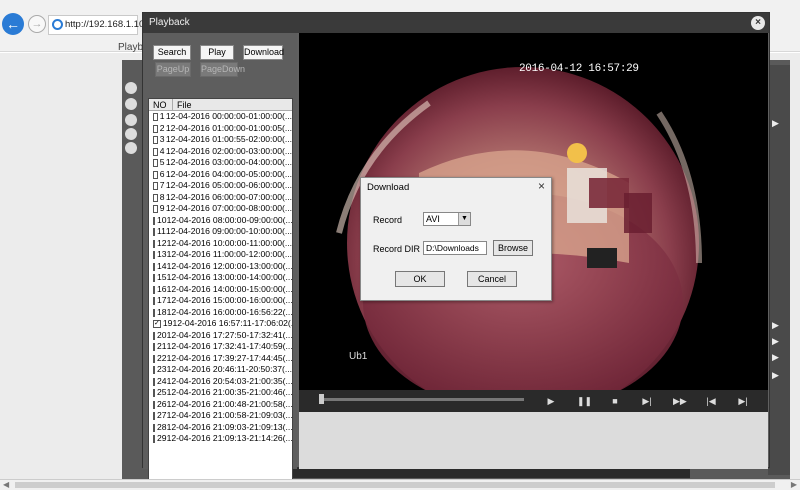 This screenshot has height=490, width=800. I want to click on row-number: 27, so click(162, 415).